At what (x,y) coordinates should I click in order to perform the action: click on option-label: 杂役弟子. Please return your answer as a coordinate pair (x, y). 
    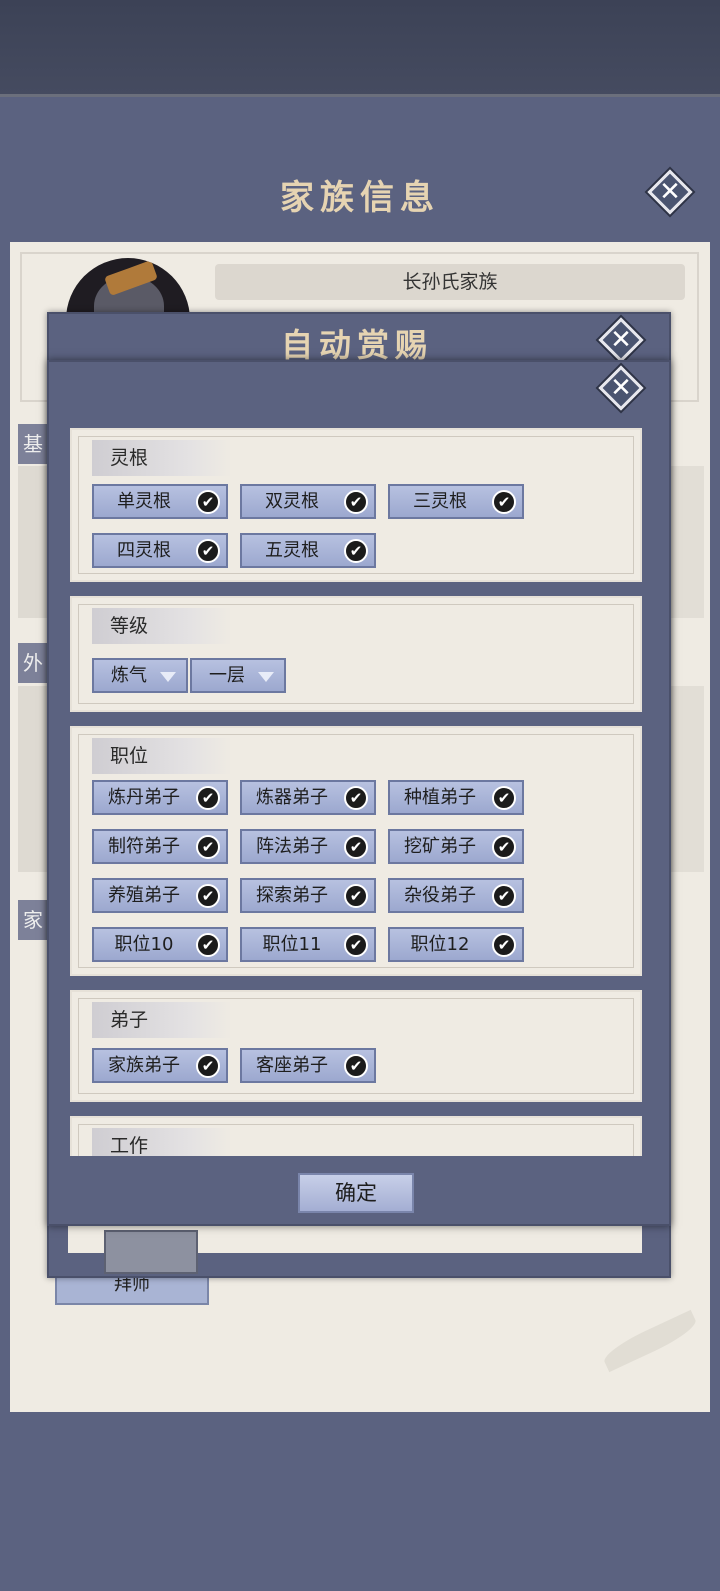
    Looking at the image, I should click on (440, 895).